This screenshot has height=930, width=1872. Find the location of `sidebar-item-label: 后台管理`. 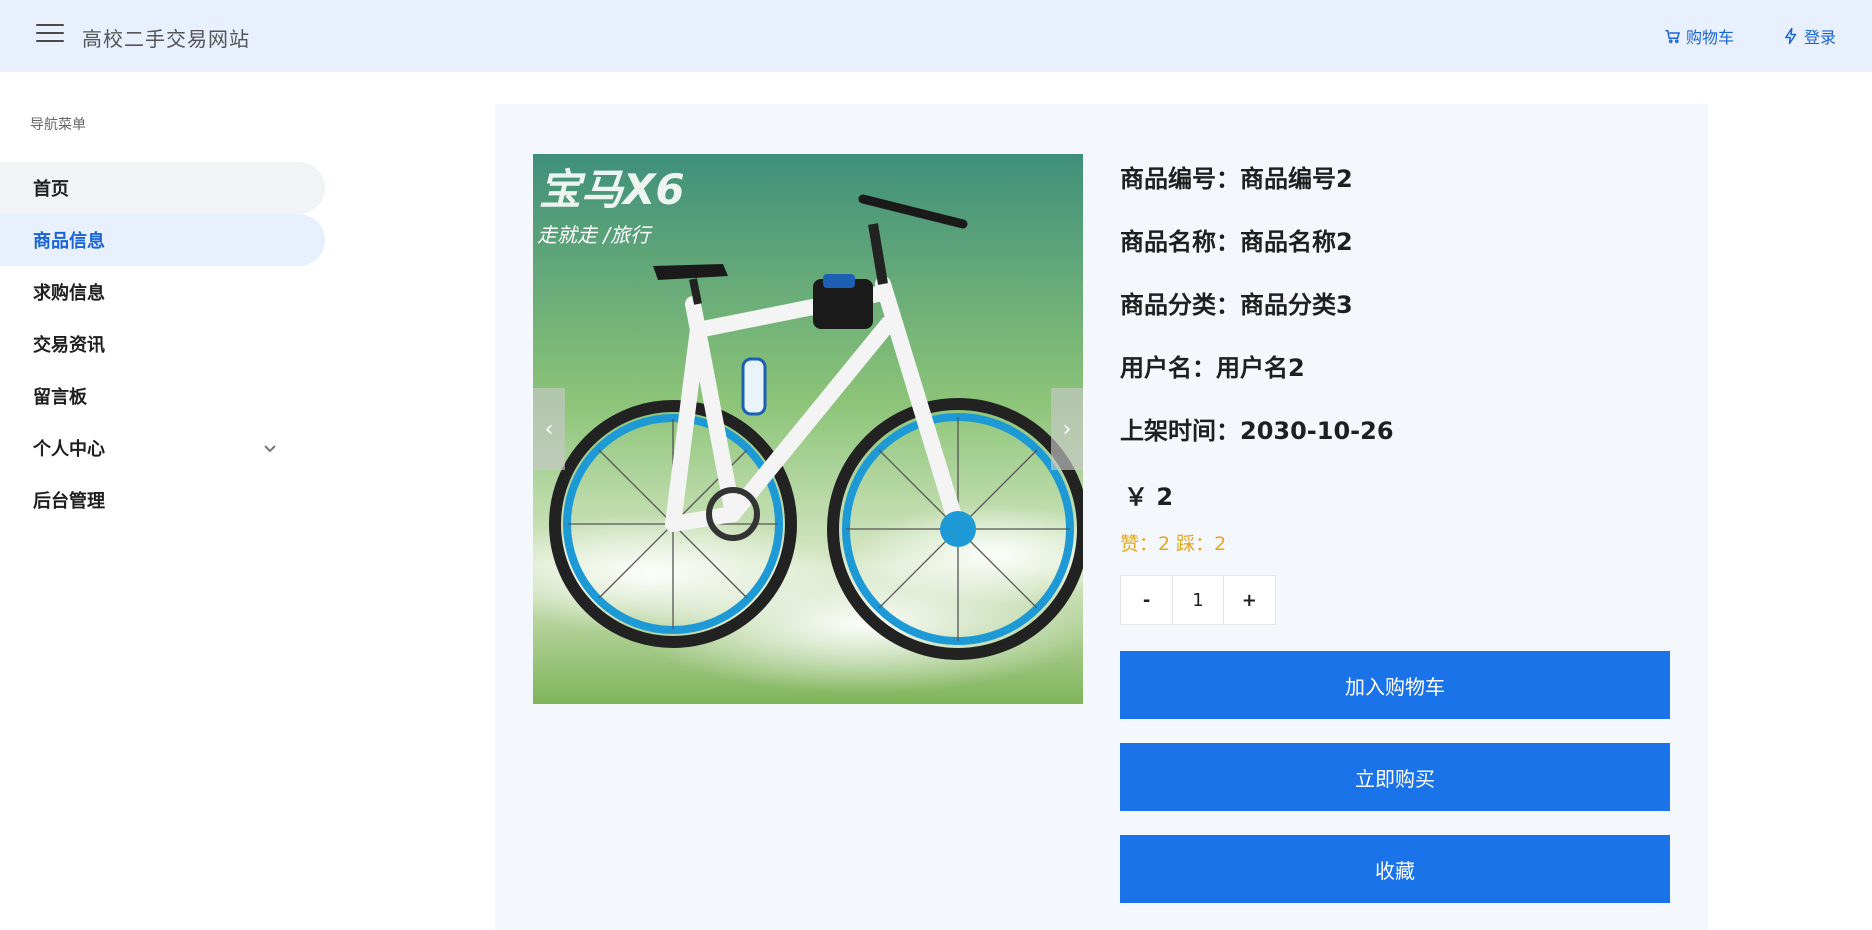

sidebar-item-label: 后台管理 is located at coordinates (69, 501).